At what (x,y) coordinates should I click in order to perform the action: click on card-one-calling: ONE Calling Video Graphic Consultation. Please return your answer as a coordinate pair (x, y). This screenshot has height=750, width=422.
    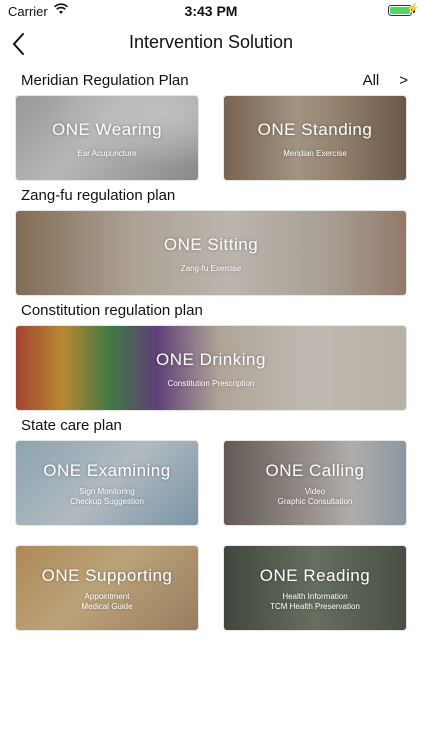
    Looking at the image, I should click on (315, 483).